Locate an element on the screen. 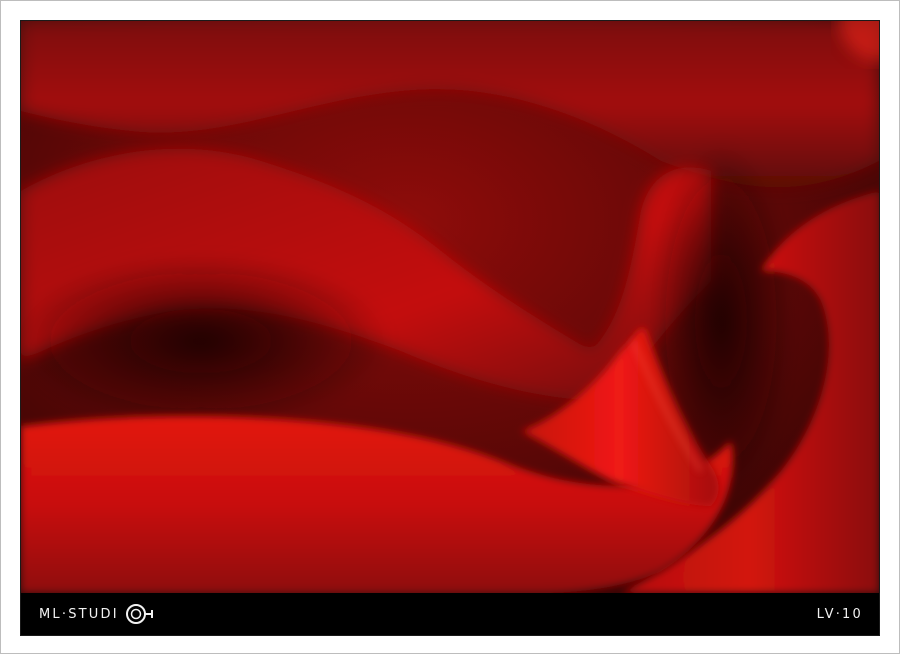  brand-label: ML·STUDI is located at coordinates (97, 614).